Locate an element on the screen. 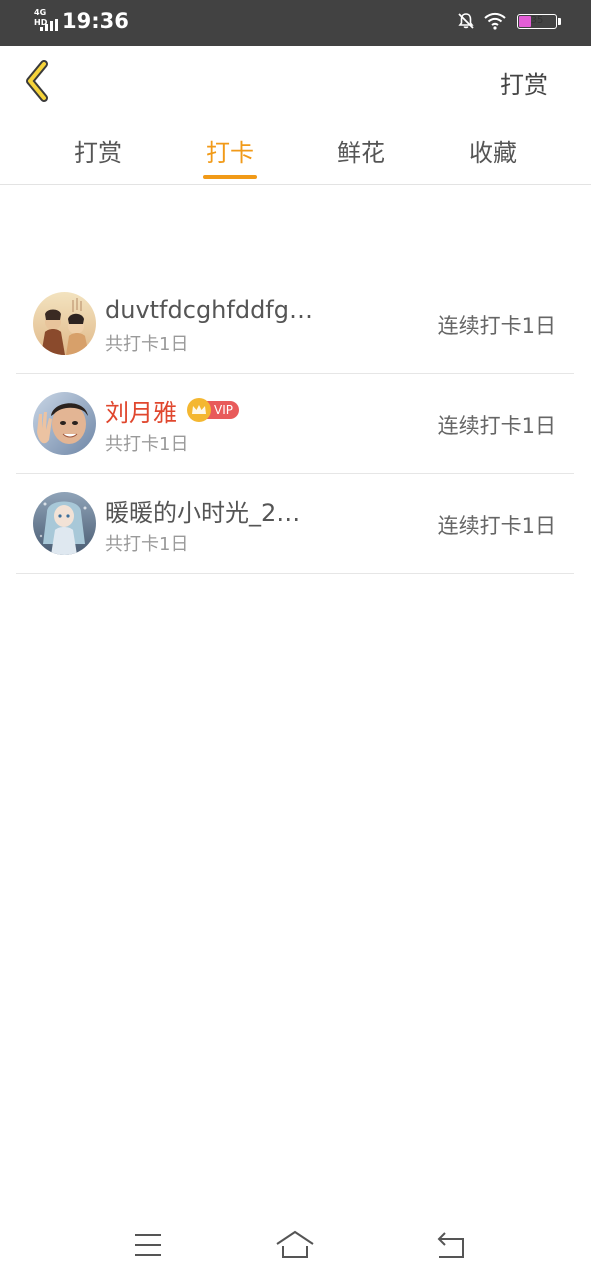 The width and height of the screenshot is (591, 1280). back-nav-button is located at coordinates (451, 1245).